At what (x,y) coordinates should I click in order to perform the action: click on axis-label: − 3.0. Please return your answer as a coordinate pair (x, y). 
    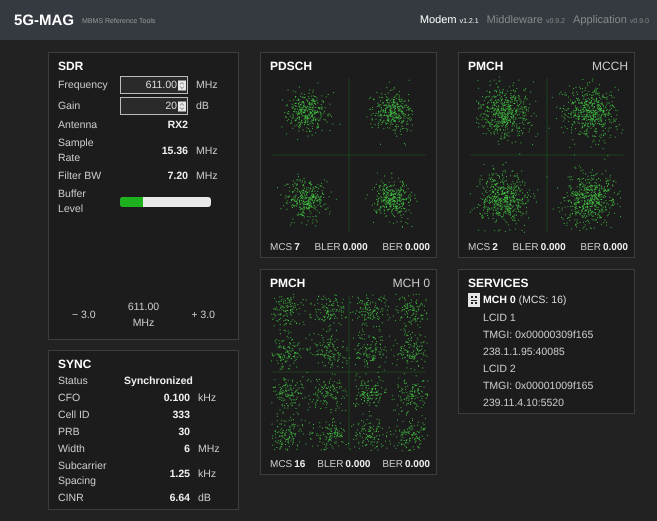
    Looking at the image, I should click on (84, 315).